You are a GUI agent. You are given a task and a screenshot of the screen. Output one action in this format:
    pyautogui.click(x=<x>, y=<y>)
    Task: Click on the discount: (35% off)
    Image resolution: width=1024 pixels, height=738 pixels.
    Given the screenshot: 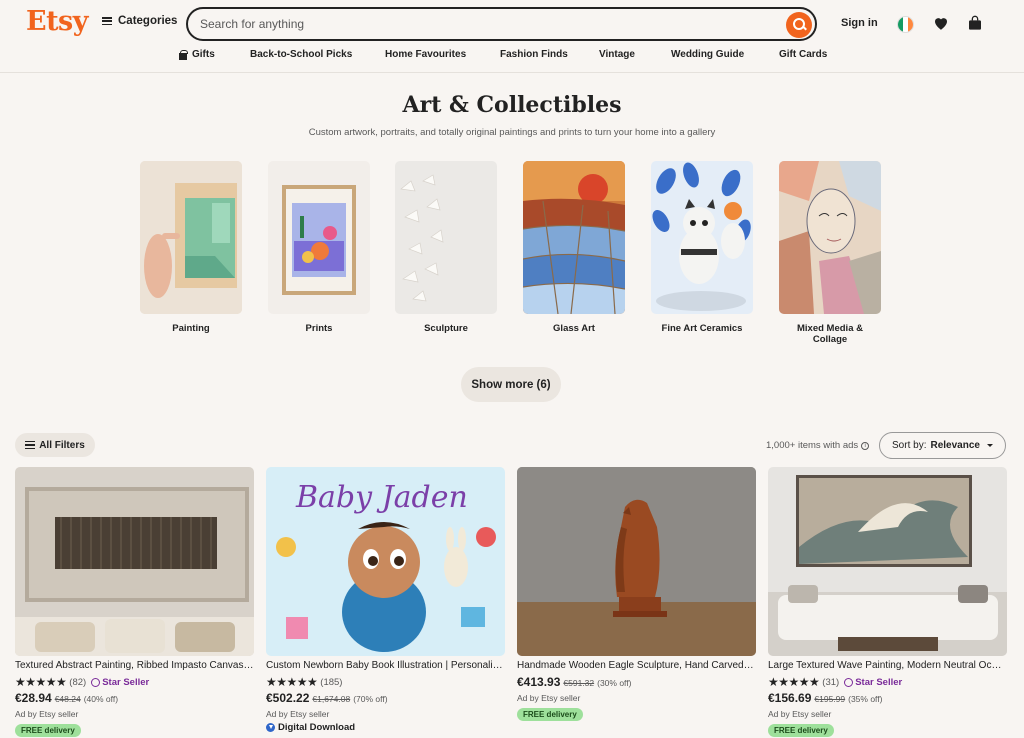 What is the action you would take?
    pyautogui.click(x=865, y=699)
    